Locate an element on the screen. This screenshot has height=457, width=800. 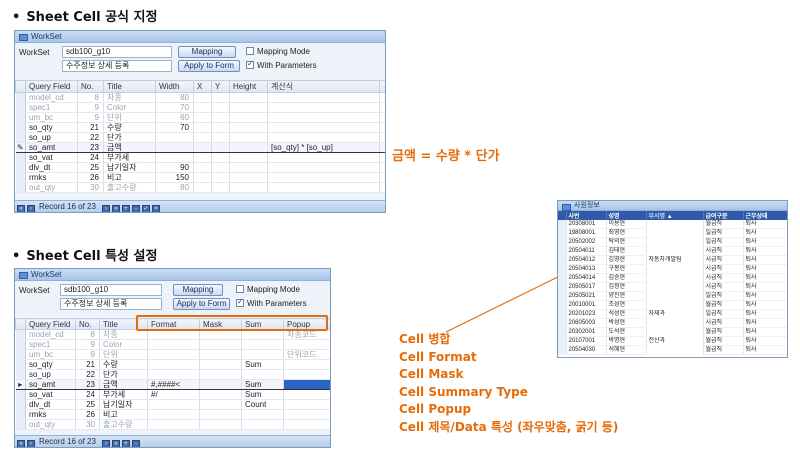
emp-id-cell: 20504014 is located at coordinates (586, 278).